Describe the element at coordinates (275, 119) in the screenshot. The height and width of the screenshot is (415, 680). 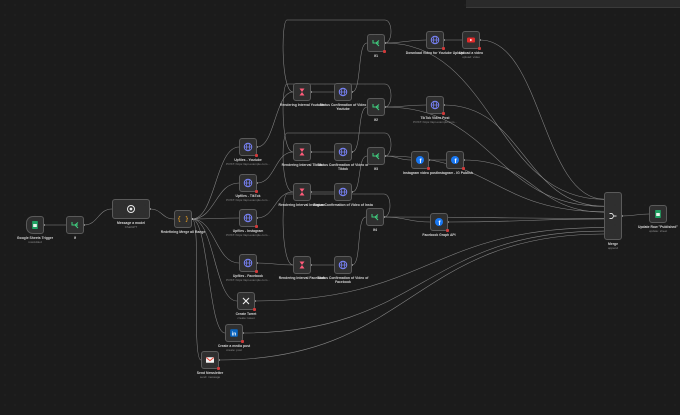
I see `edge-up_yt-wait_yt` at that location.